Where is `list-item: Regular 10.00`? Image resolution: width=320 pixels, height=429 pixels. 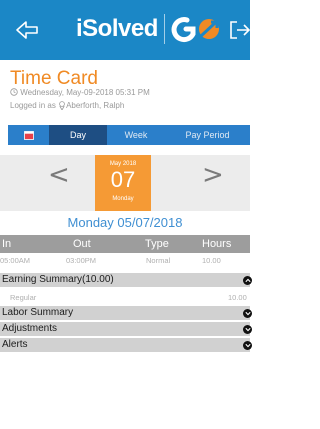 list-item: Regular 10.00 is located at coordinates (125, 297).